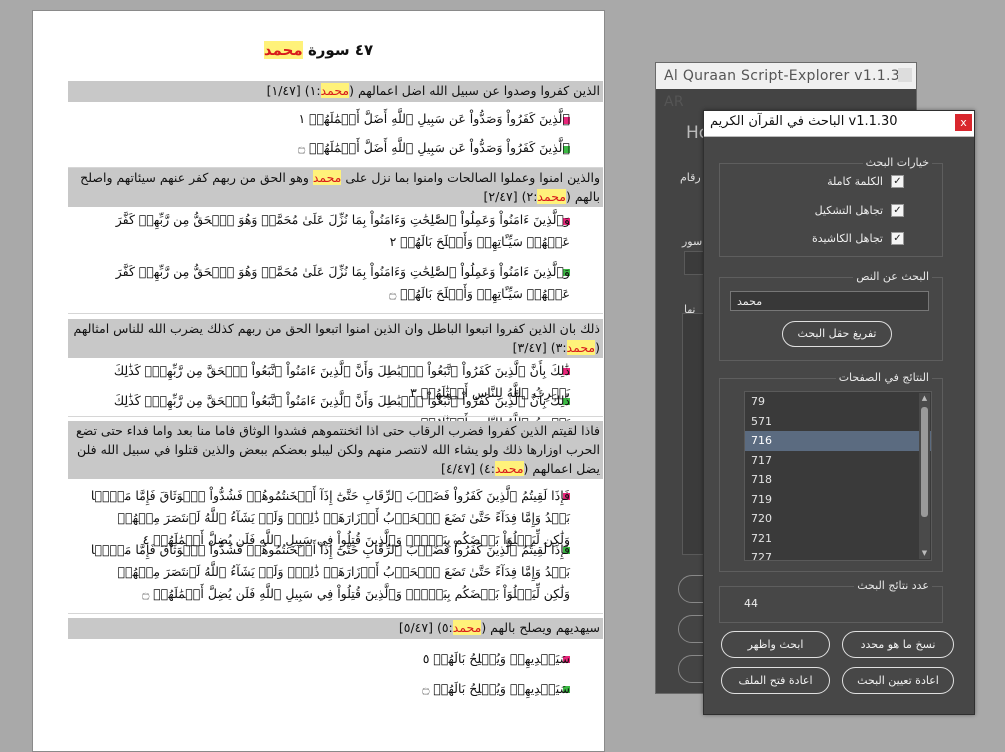 This screenshot has width=1005, height=752. Describe the element at coordinates (848, 210) in the screenshot. I see `ignore-diacritics-label: تجاهل التشكيل` at that location.